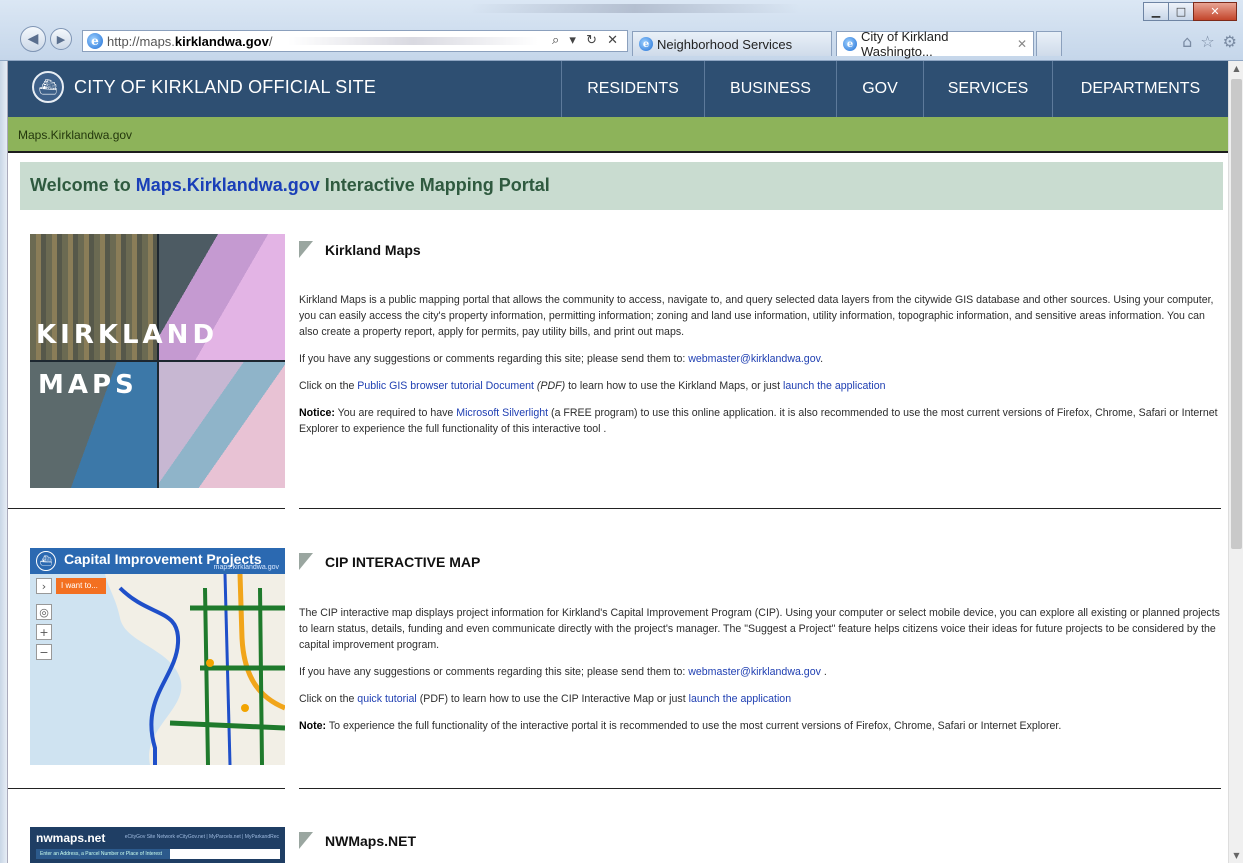 This screenshot has height=863, width=1243. Describe the element at coordinates (225, 854) in the screenshot. I see `nwmaps-thumbnail-search-box` at that location.